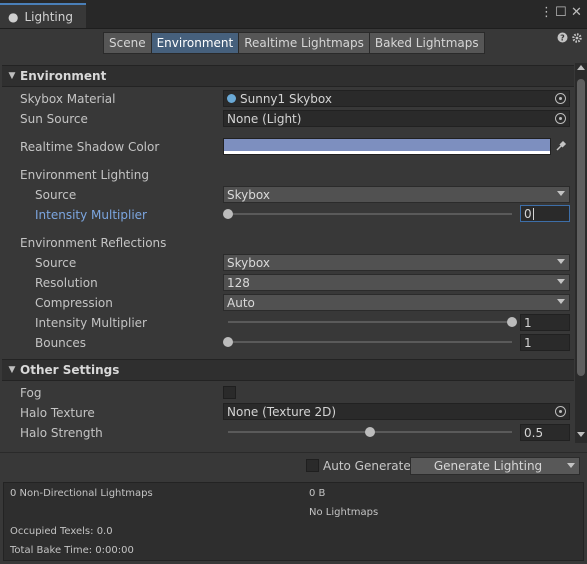  I want to click on environment-lighting-label: Environment Lighting, so click(84, 175).